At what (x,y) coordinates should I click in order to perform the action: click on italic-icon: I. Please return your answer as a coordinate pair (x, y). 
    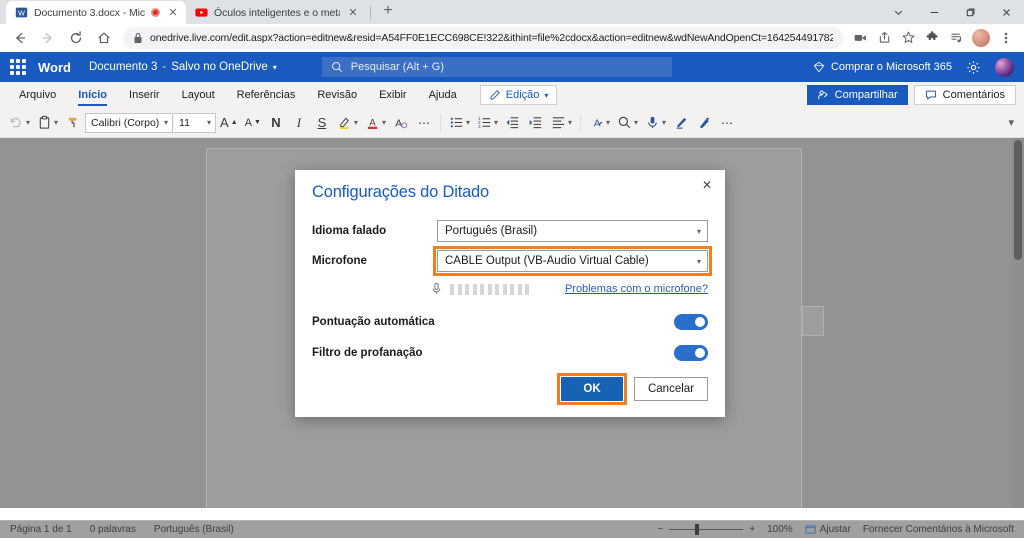
    Looking at the image, I should click on (299, 123).